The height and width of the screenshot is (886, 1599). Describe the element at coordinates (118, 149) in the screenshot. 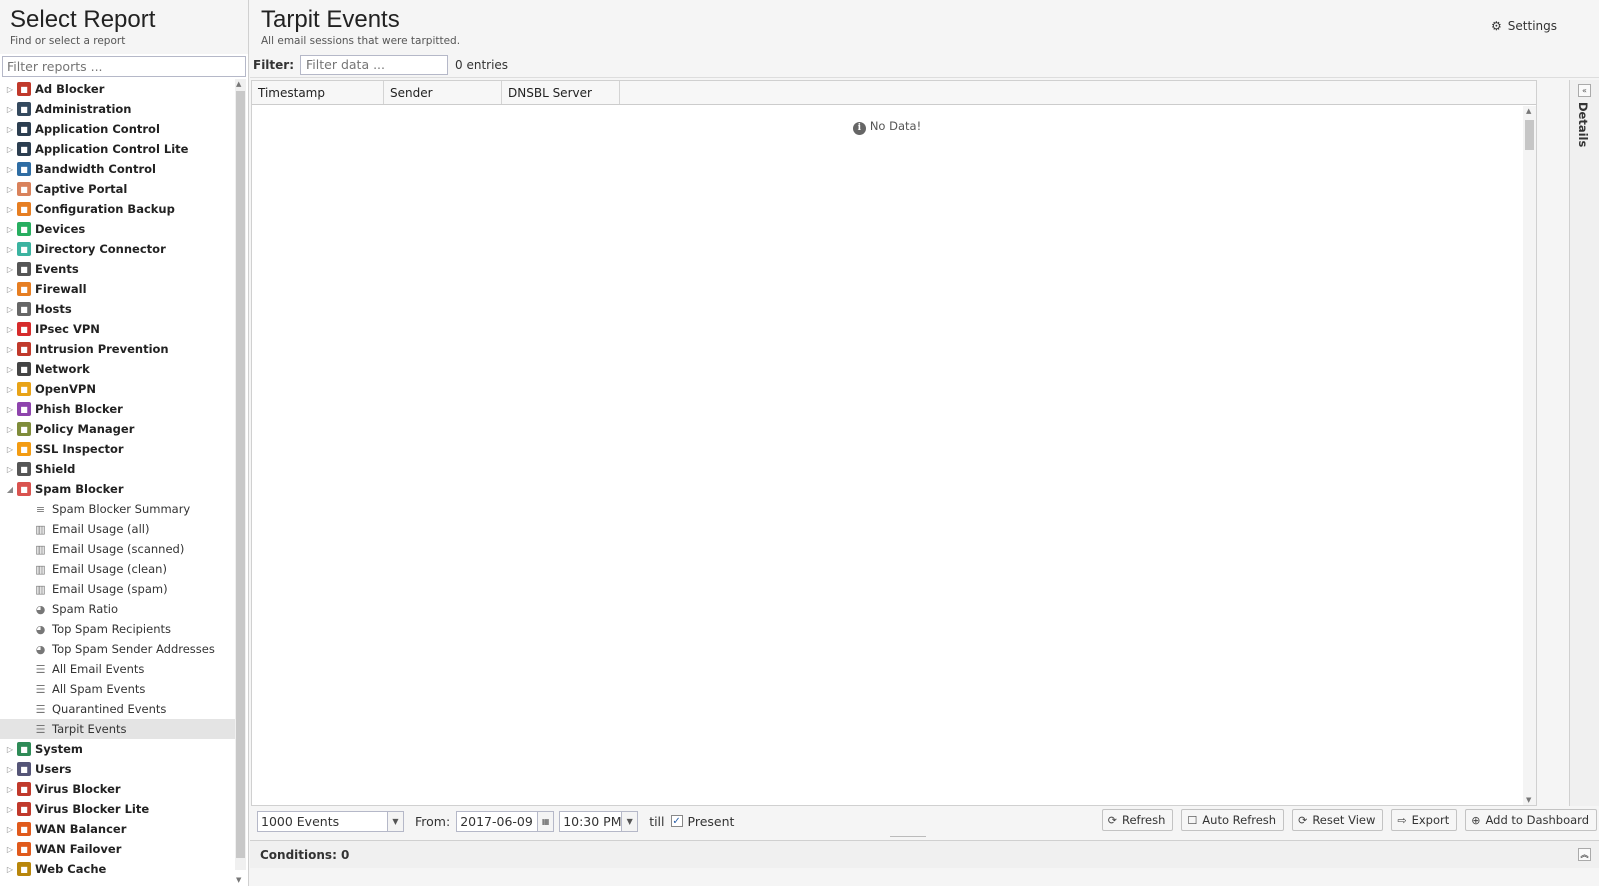

I see `tree-item-application-control-lite: ▷ ■ Application Control Lite` at that location.